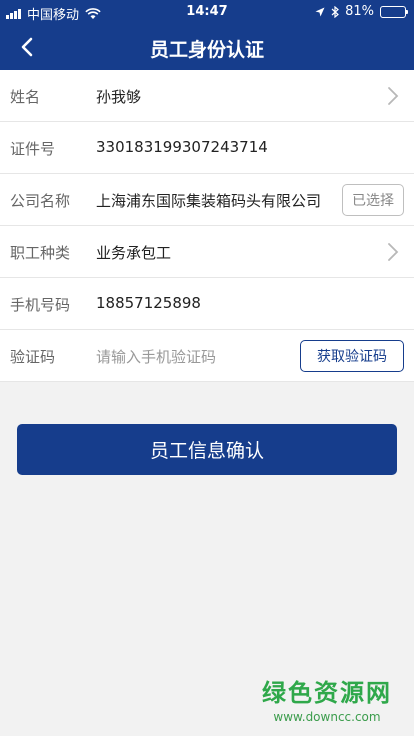  Describe the element at coordinates (207, 96) in the screenshot. I see `name-row: 姓名 孙我够` at that location.